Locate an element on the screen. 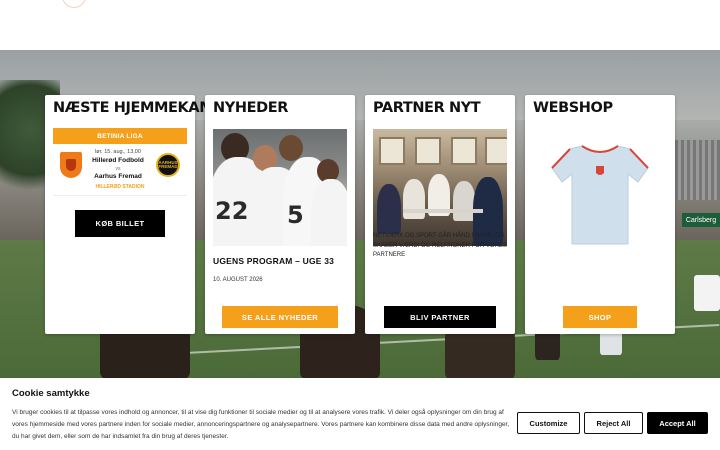  card-title: NÆSTE HJEMMEKAMP is located at coordinates (138, 108).